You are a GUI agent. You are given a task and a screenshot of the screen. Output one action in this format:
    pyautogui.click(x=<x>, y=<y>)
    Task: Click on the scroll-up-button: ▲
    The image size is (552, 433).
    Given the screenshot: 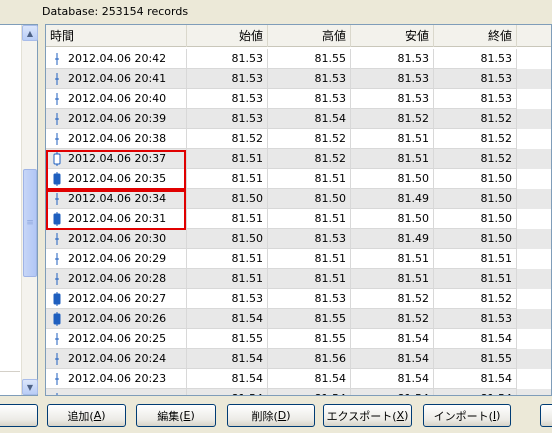 What is the action you would take?
    pyautogui.click(x=30, y=33)
    